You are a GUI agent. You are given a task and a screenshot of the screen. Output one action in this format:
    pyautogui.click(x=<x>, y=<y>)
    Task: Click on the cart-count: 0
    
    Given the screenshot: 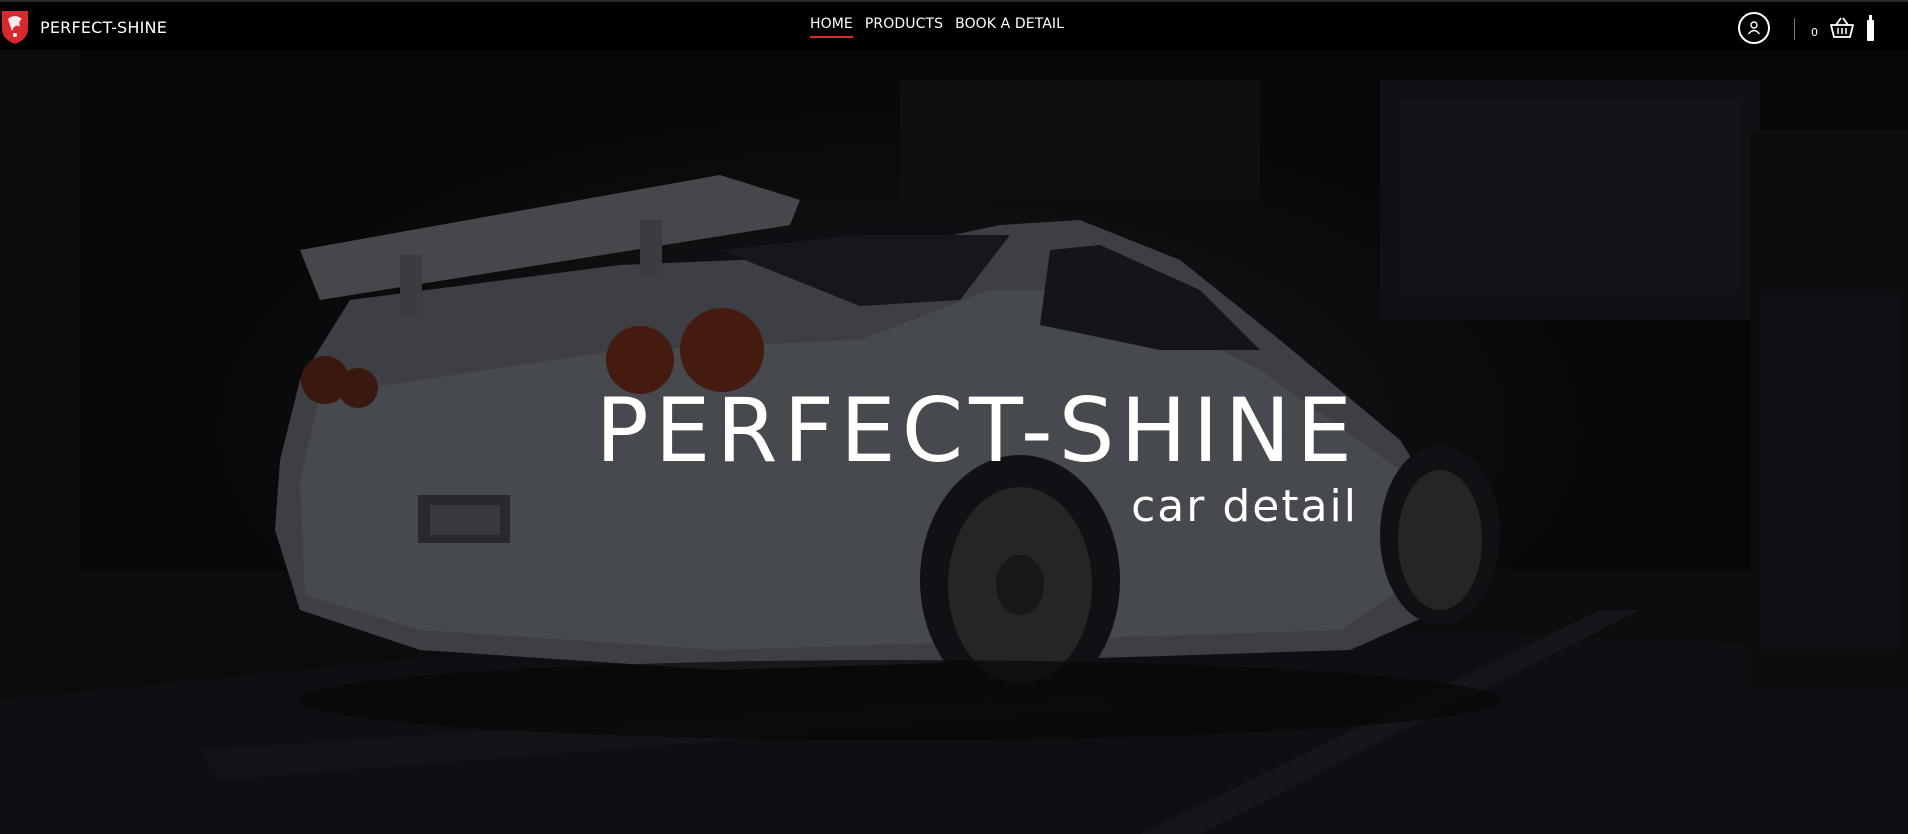 What is the action you would take?
    pyautogui.click(x=1814, y=32)
    